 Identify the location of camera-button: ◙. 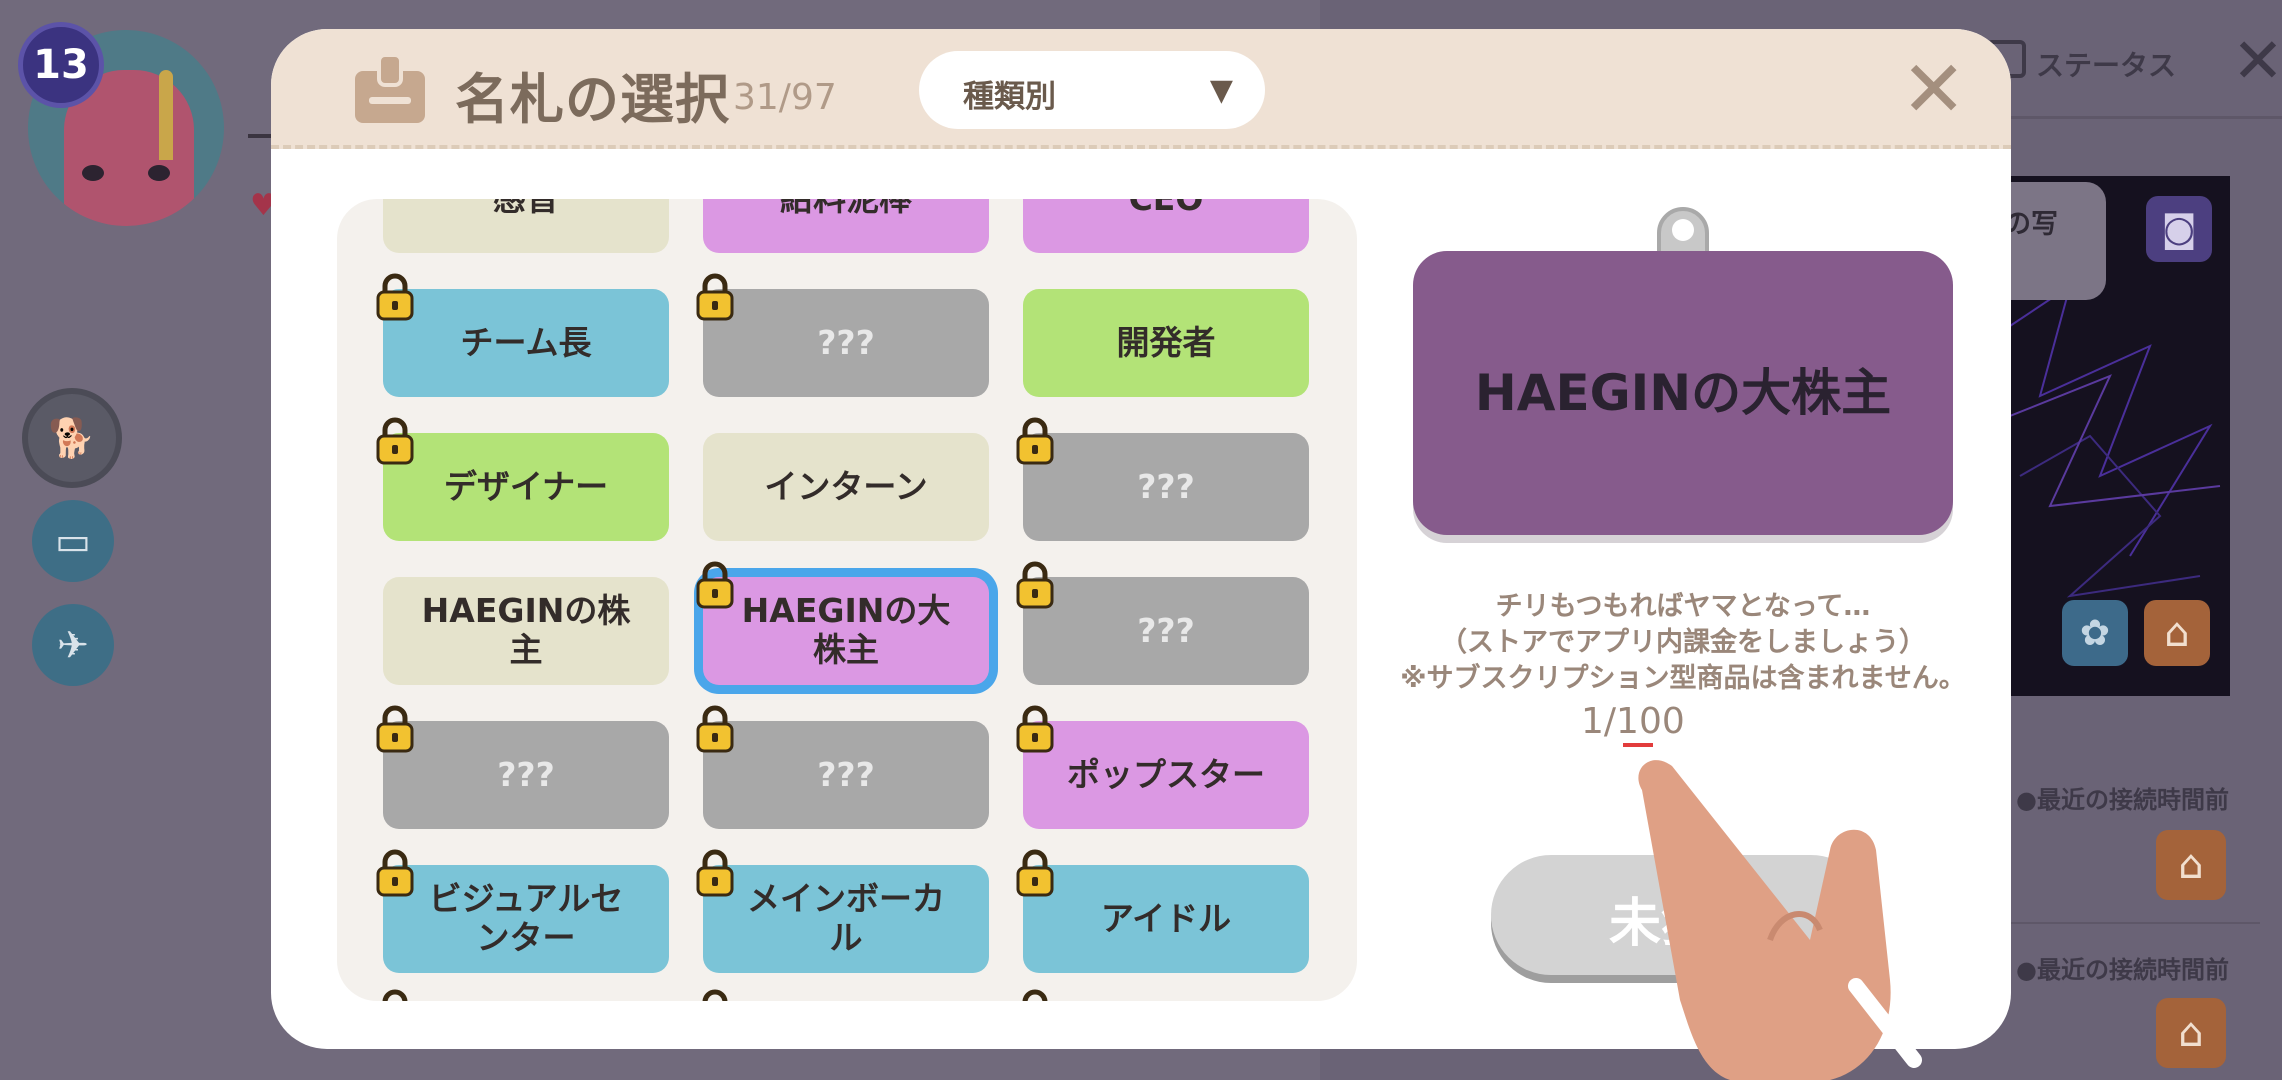
(2179, 229).